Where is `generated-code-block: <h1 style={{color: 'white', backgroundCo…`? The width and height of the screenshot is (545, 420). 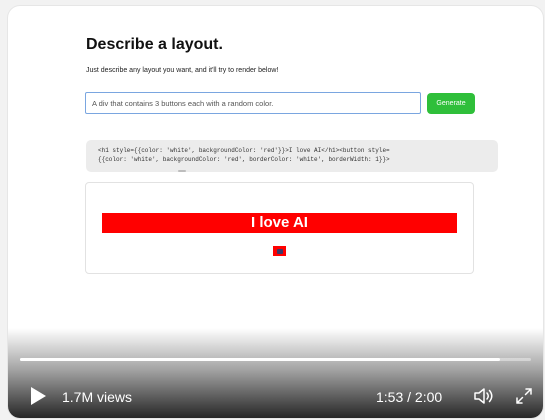
generated-code-block: <h1 style={{color: 'white', backgroundCo… is located at coordinates (292, 156).